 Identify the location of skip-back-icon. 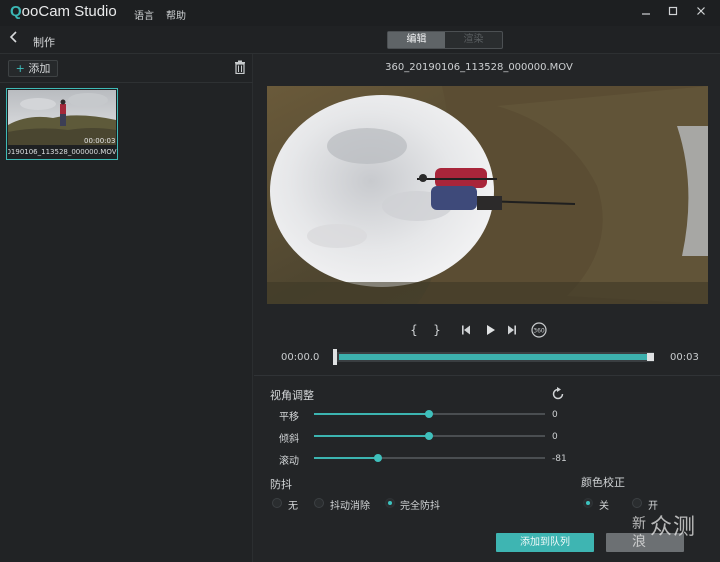
(466, 330).